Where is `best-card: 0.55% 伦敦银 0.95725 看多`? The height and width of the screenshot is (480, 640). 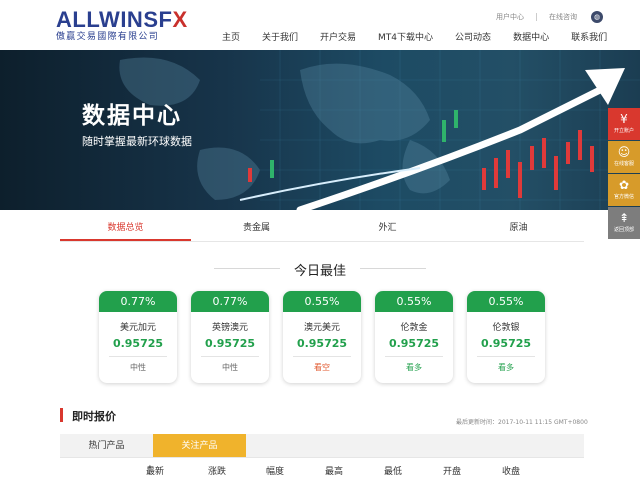
best-card: 0.55% 伦敦银 0.95725 看多 is located at coordinates (506, 337).